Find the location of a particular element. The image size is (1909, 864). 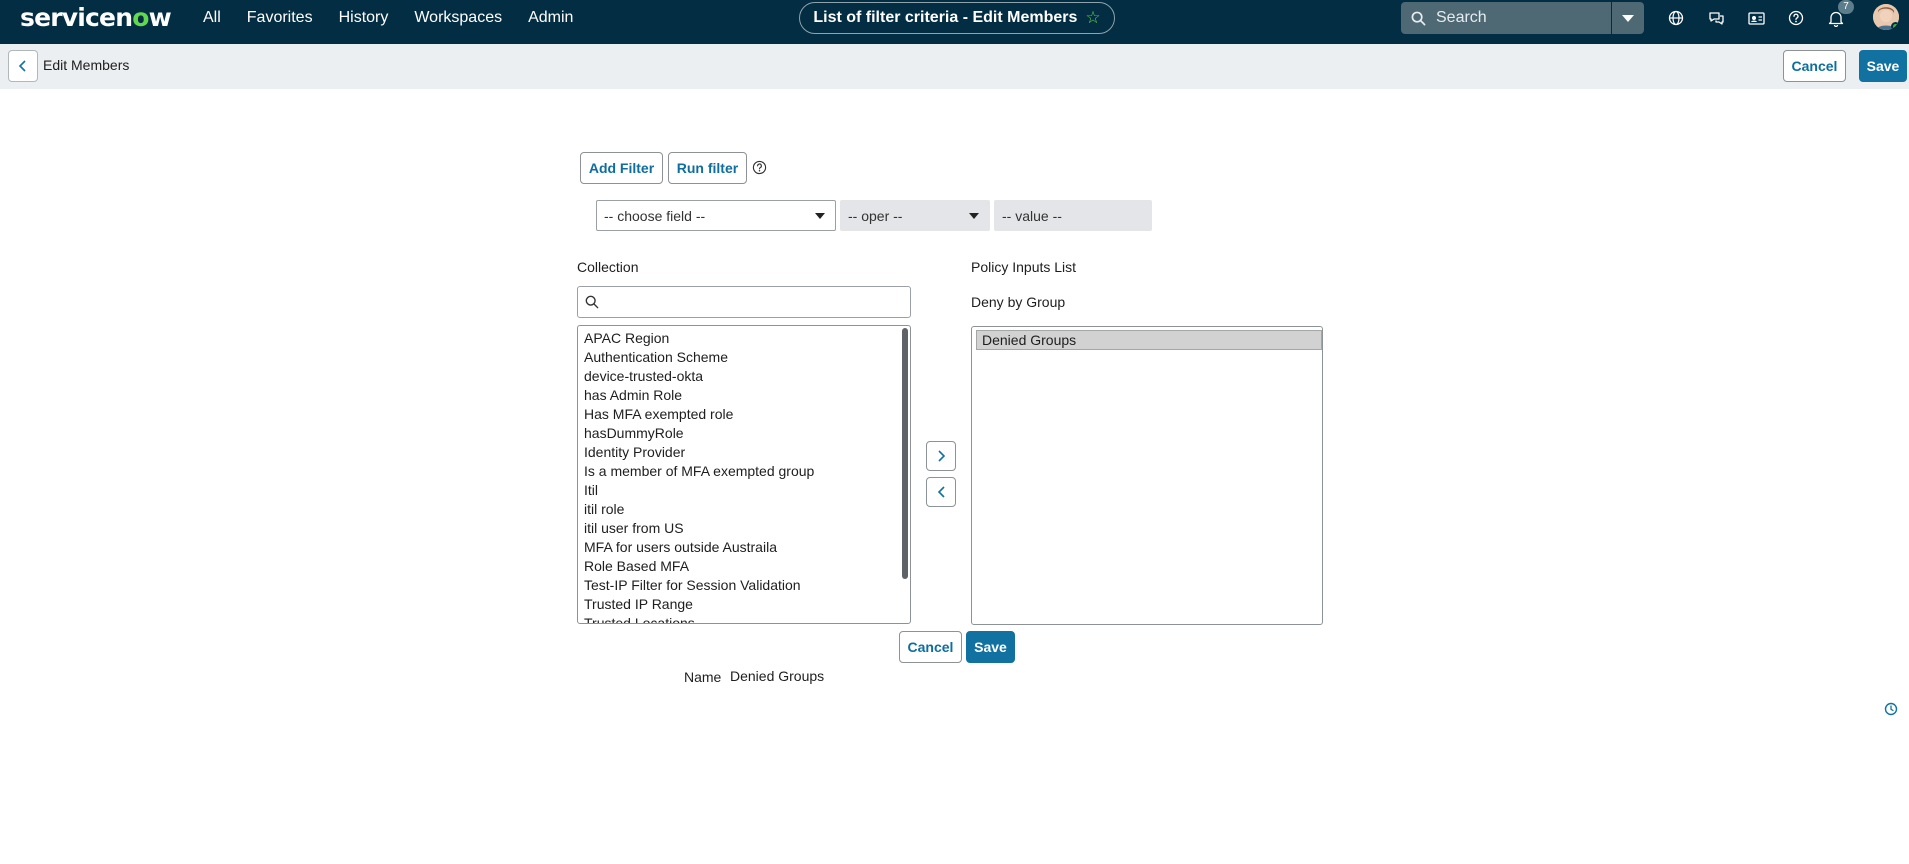

list-item: Is a member of MFA exempted group is located at coordinates (744, 471).